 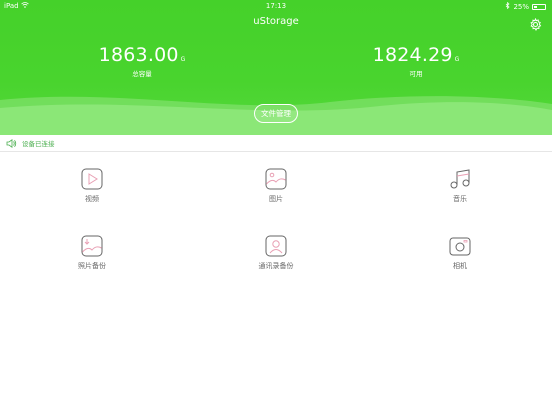 I want to click on available-capacity: 1824.29 G 可用, so click(x=416, y=61).